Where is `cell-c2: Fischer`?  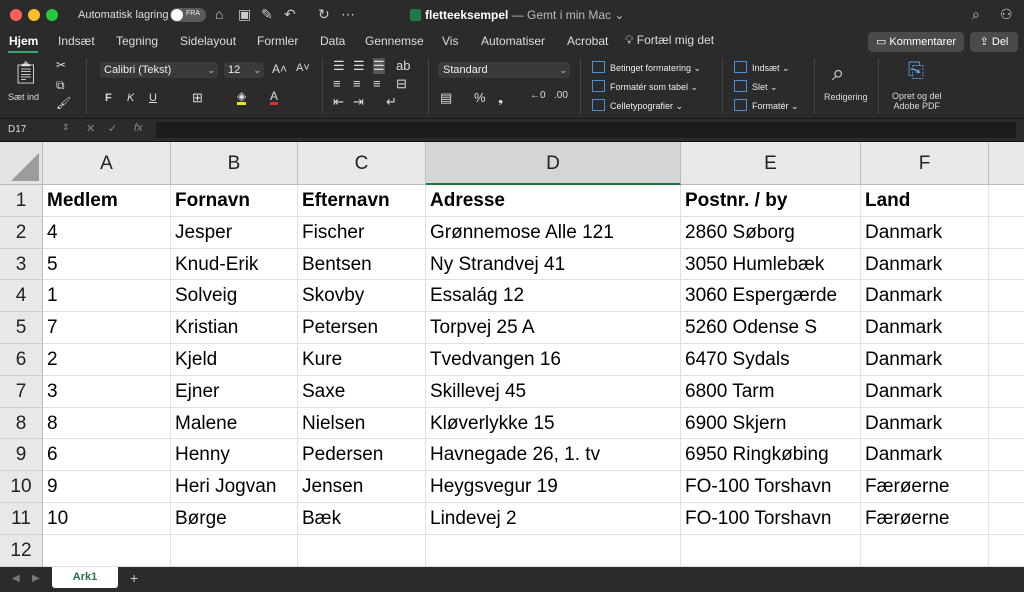
cell-c2: Fischer is located at coordinates (362, 232).